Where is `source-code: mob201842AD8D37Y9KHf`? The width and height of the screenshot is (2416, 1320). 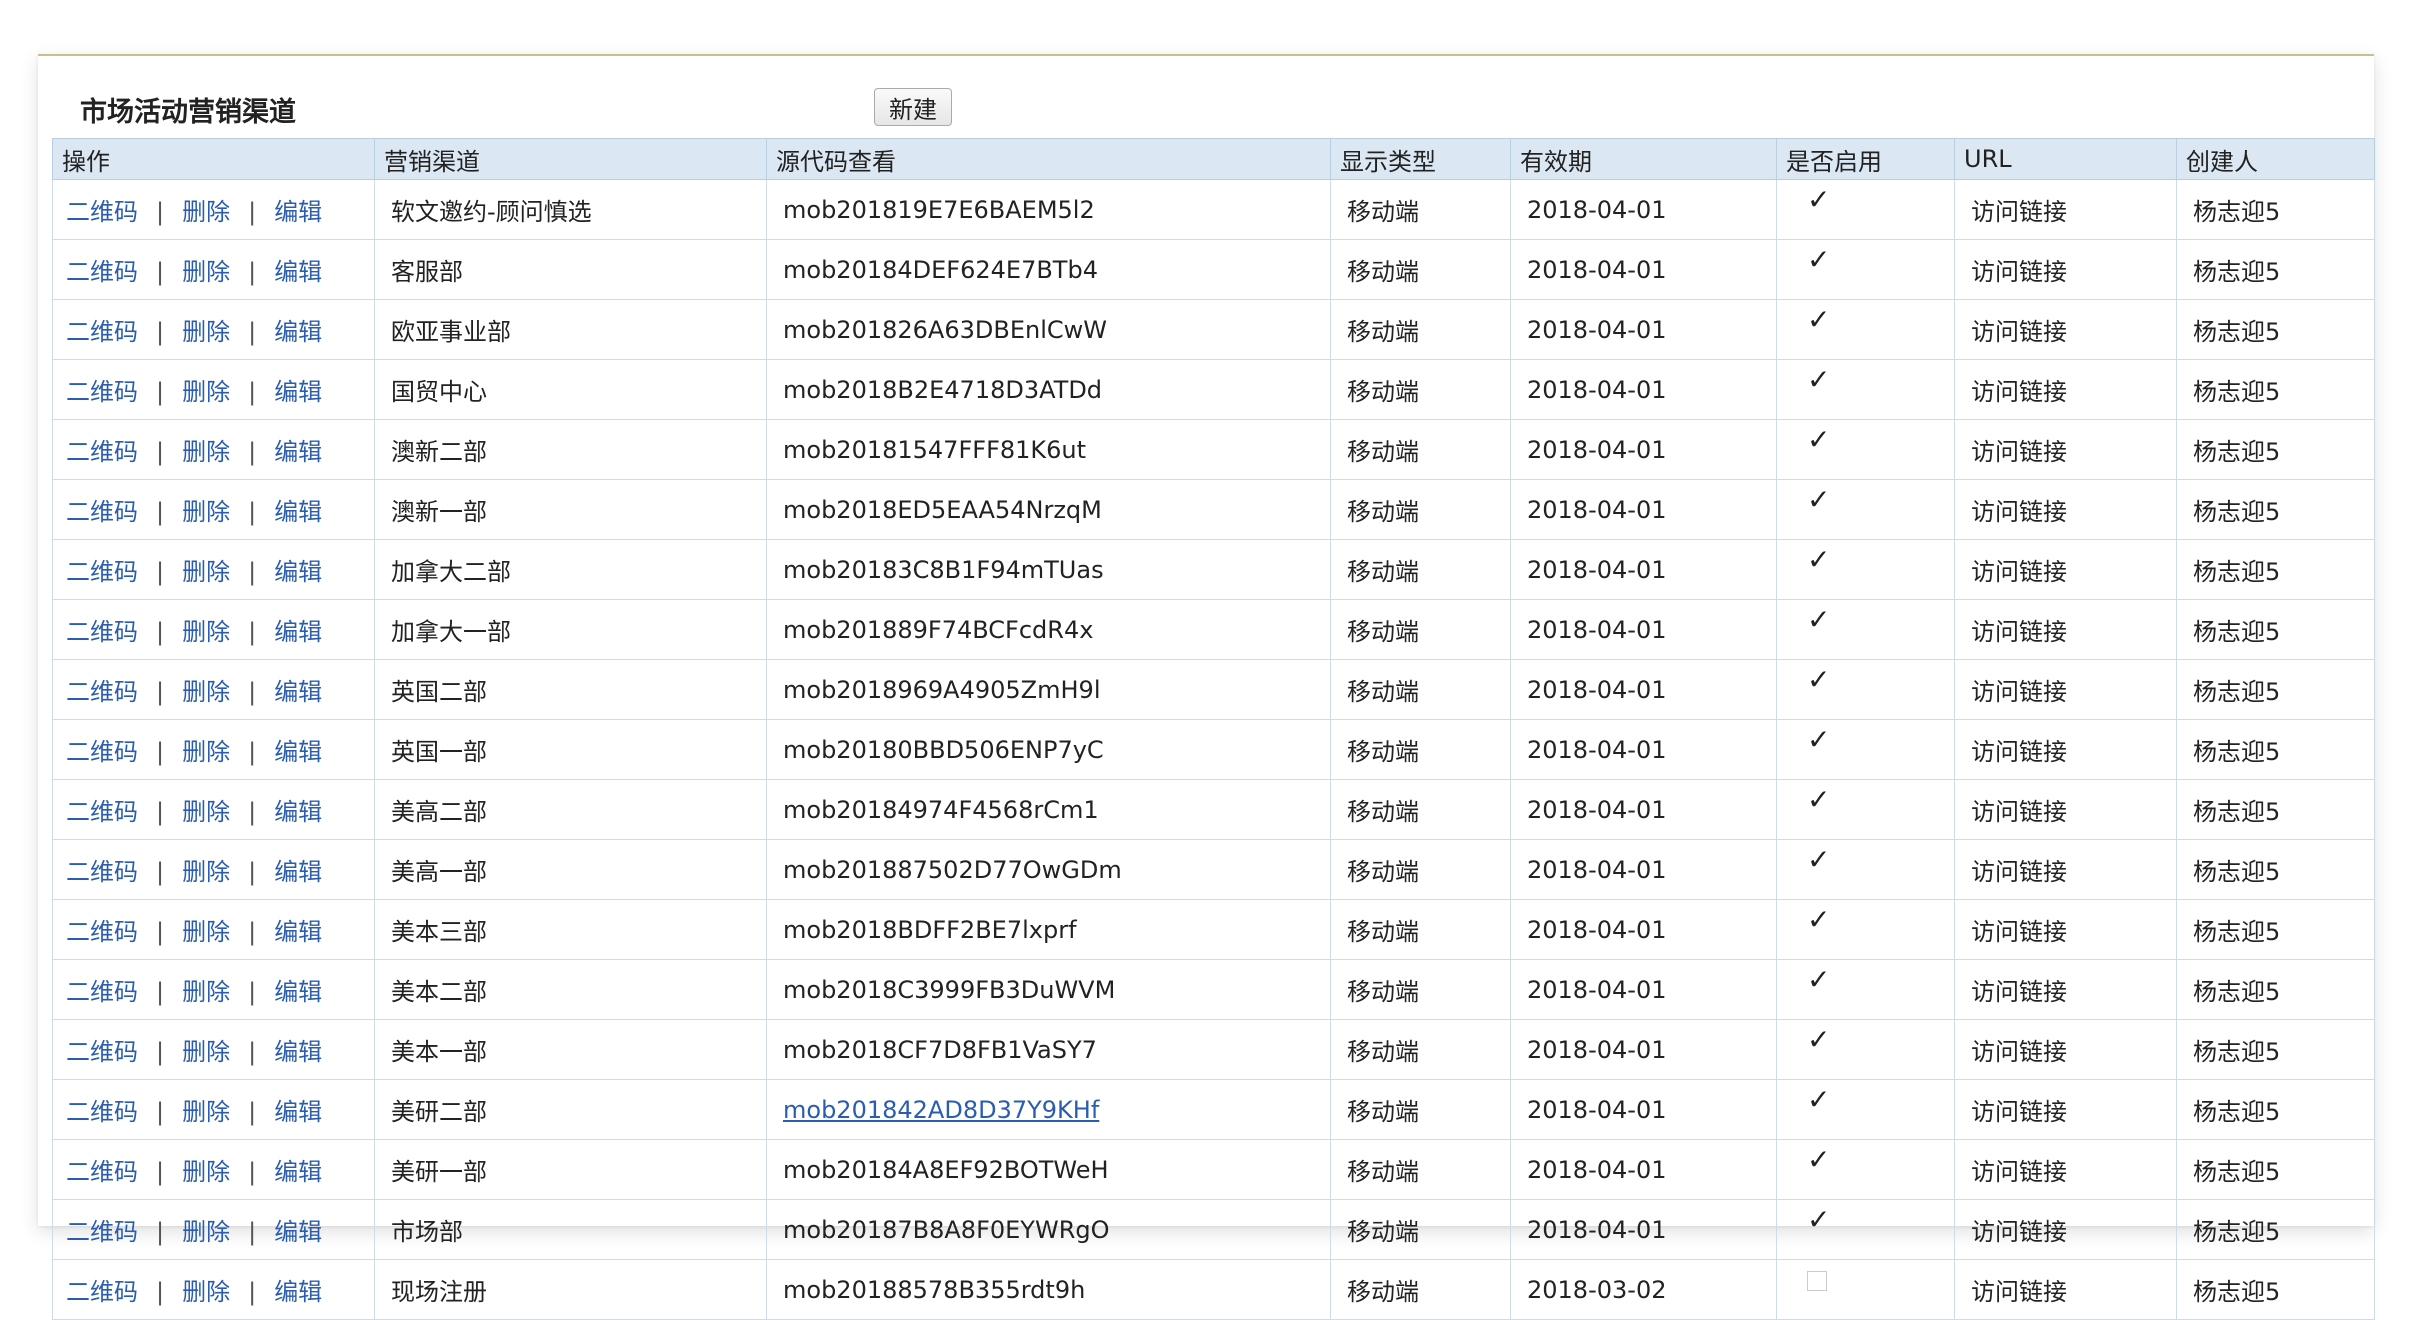 source-code: mob201842AD8D37Y9KHf is located at coordinates (941, 1110).